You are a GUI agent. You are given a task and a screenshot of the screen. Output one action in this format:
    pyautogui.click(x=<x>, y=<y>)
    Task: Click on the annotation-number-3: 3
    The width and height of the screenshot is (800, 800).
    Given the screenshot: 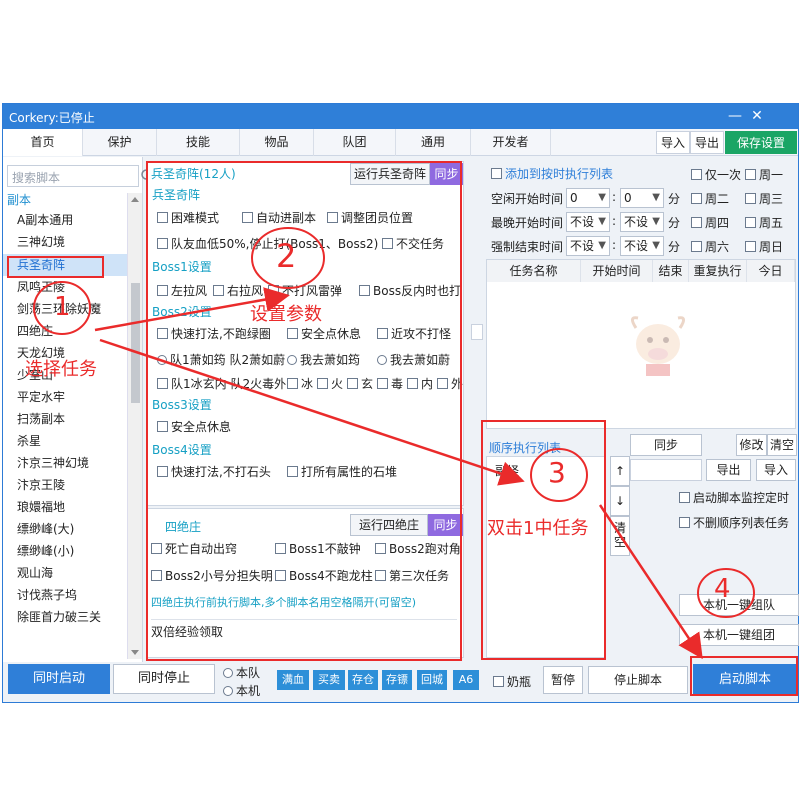 What is the action you would take?
    pyautogui.click(x=557, y=472)
    